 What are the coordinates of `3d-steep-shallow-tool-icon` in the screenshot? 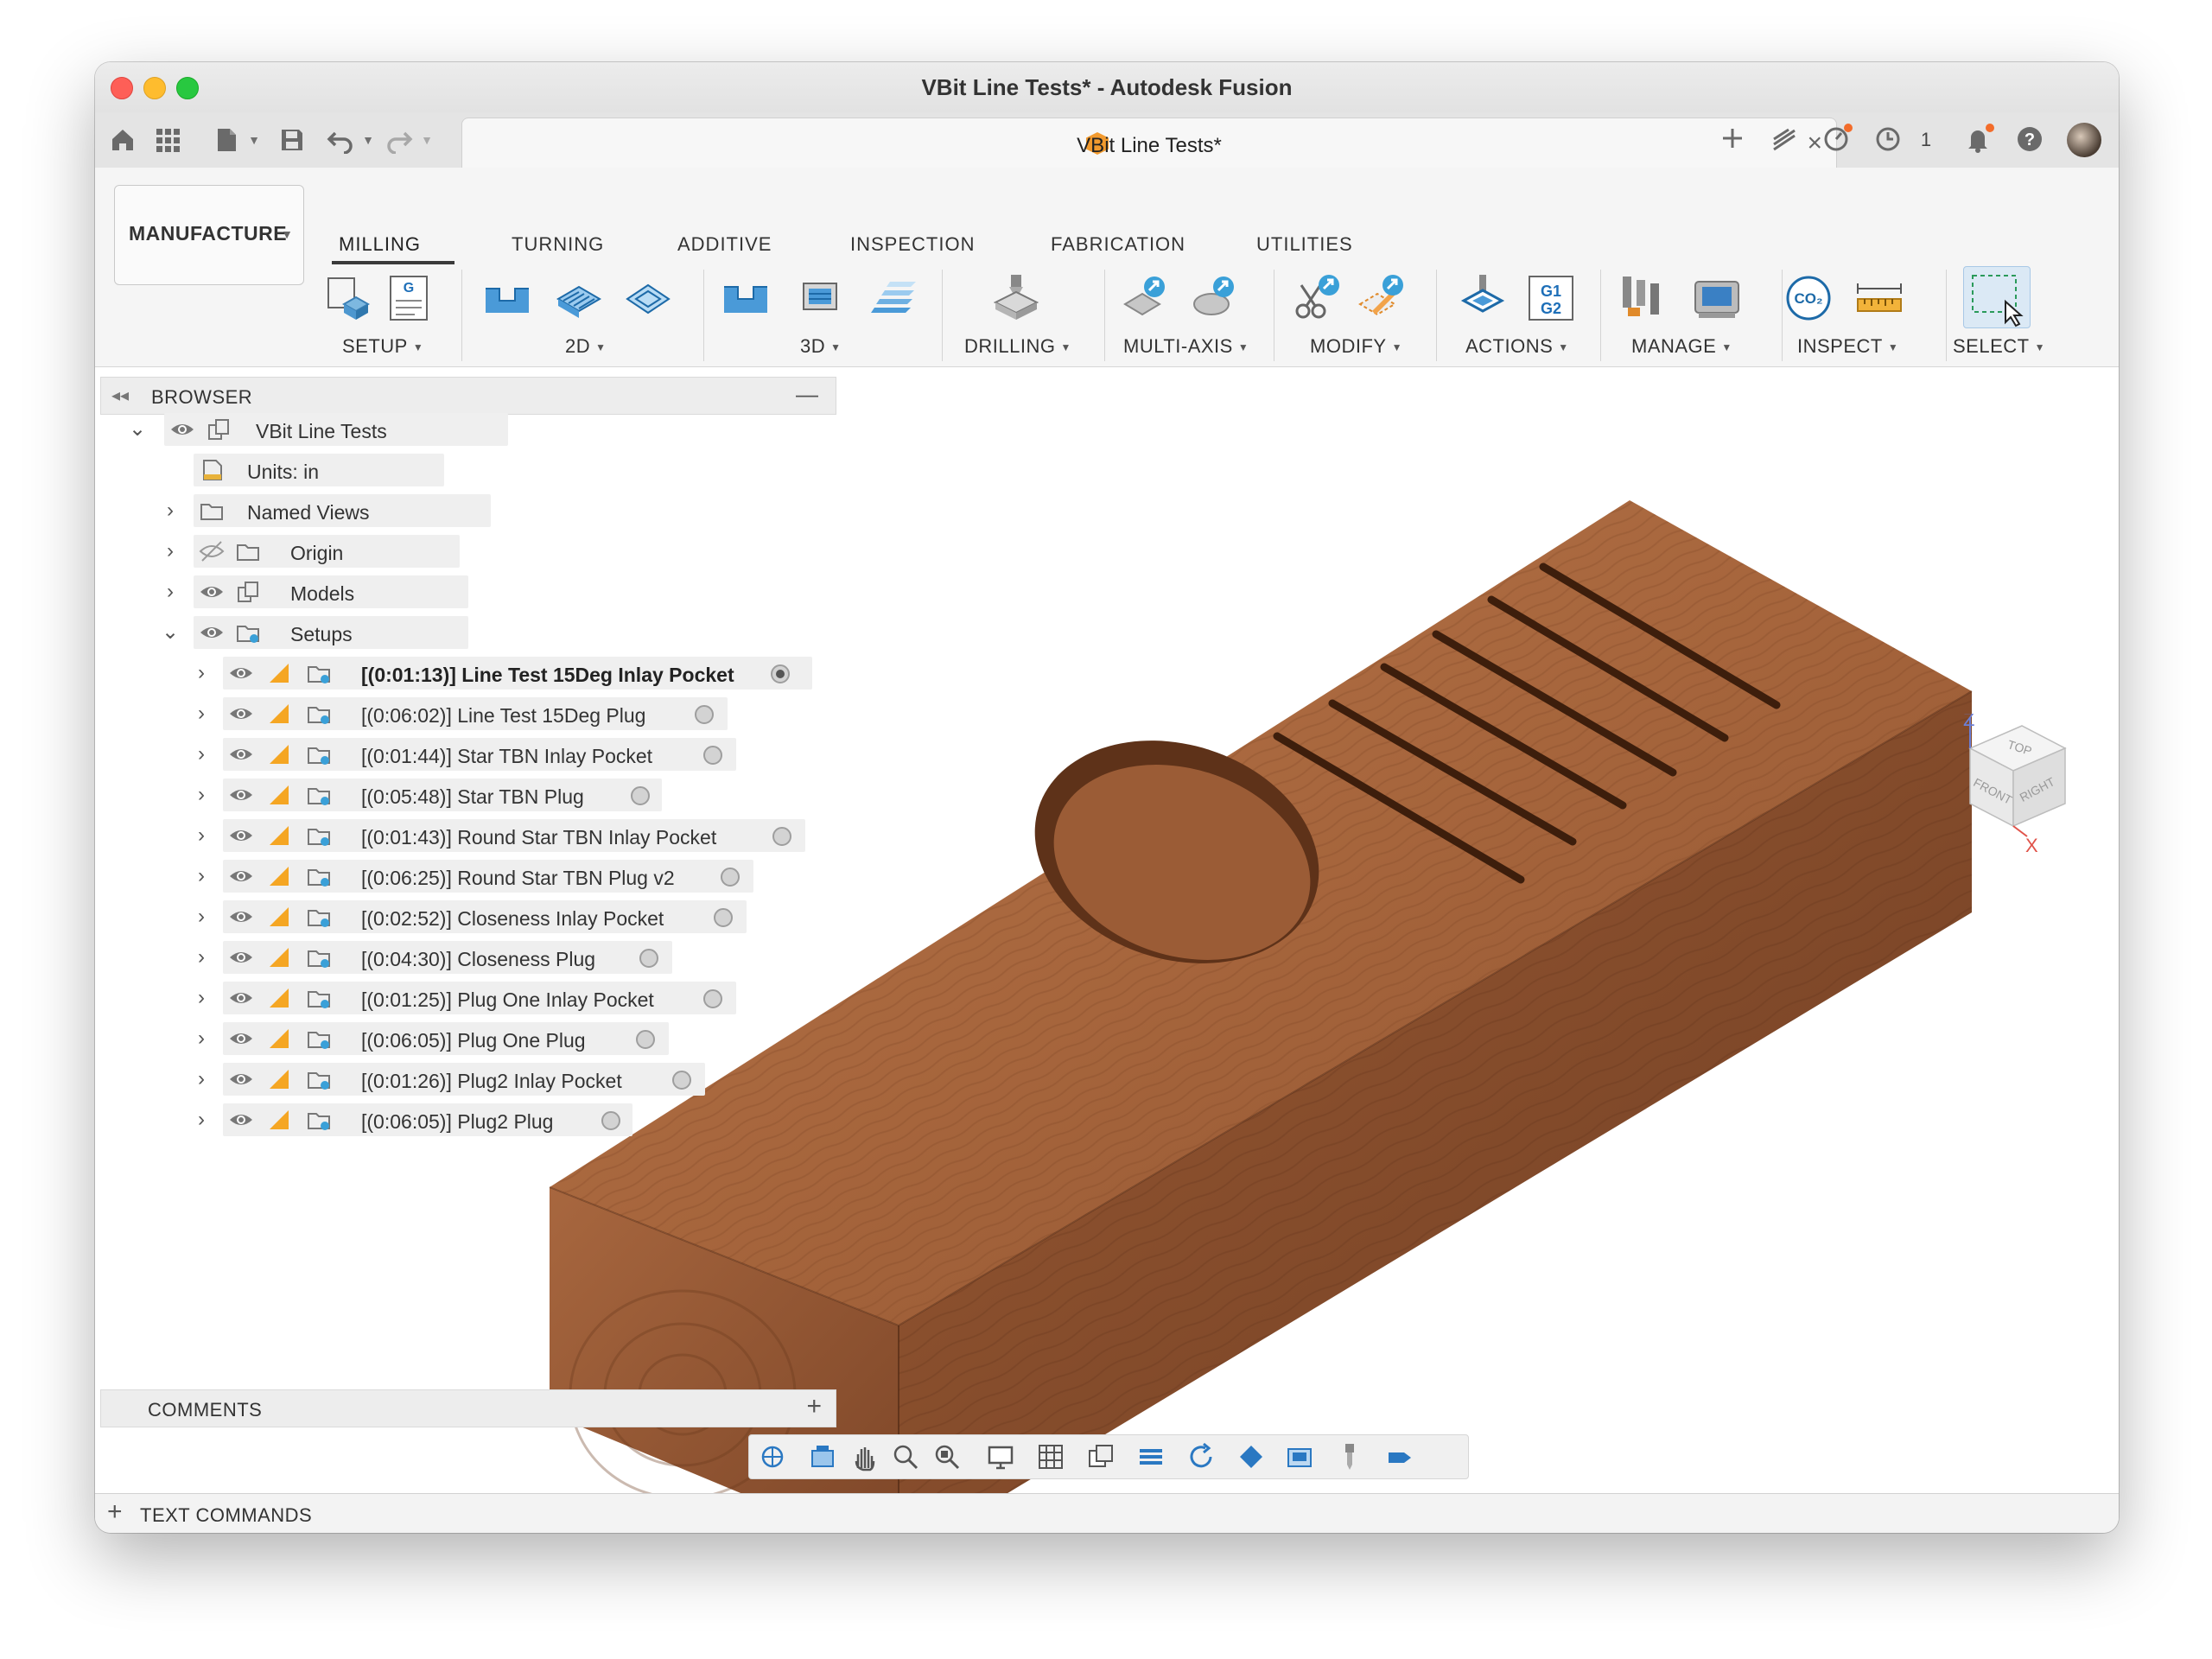 It's located at (893, 298).